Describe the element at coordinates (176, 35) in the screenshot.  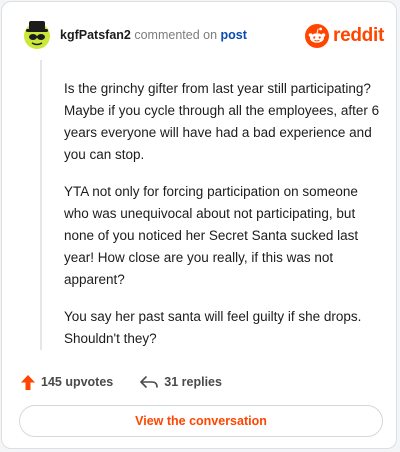
I see `commented-on-label: commented on` at that location.